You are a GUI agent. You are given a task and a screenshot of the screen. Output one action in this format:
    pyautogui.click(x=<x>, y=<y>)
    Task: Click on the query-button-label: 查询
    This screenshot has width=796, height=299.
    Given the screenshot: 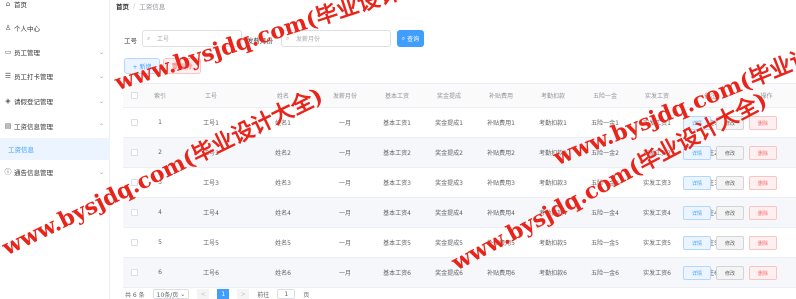 What is the action you would take?
    pyautogui.click(x=413, y=39)
    